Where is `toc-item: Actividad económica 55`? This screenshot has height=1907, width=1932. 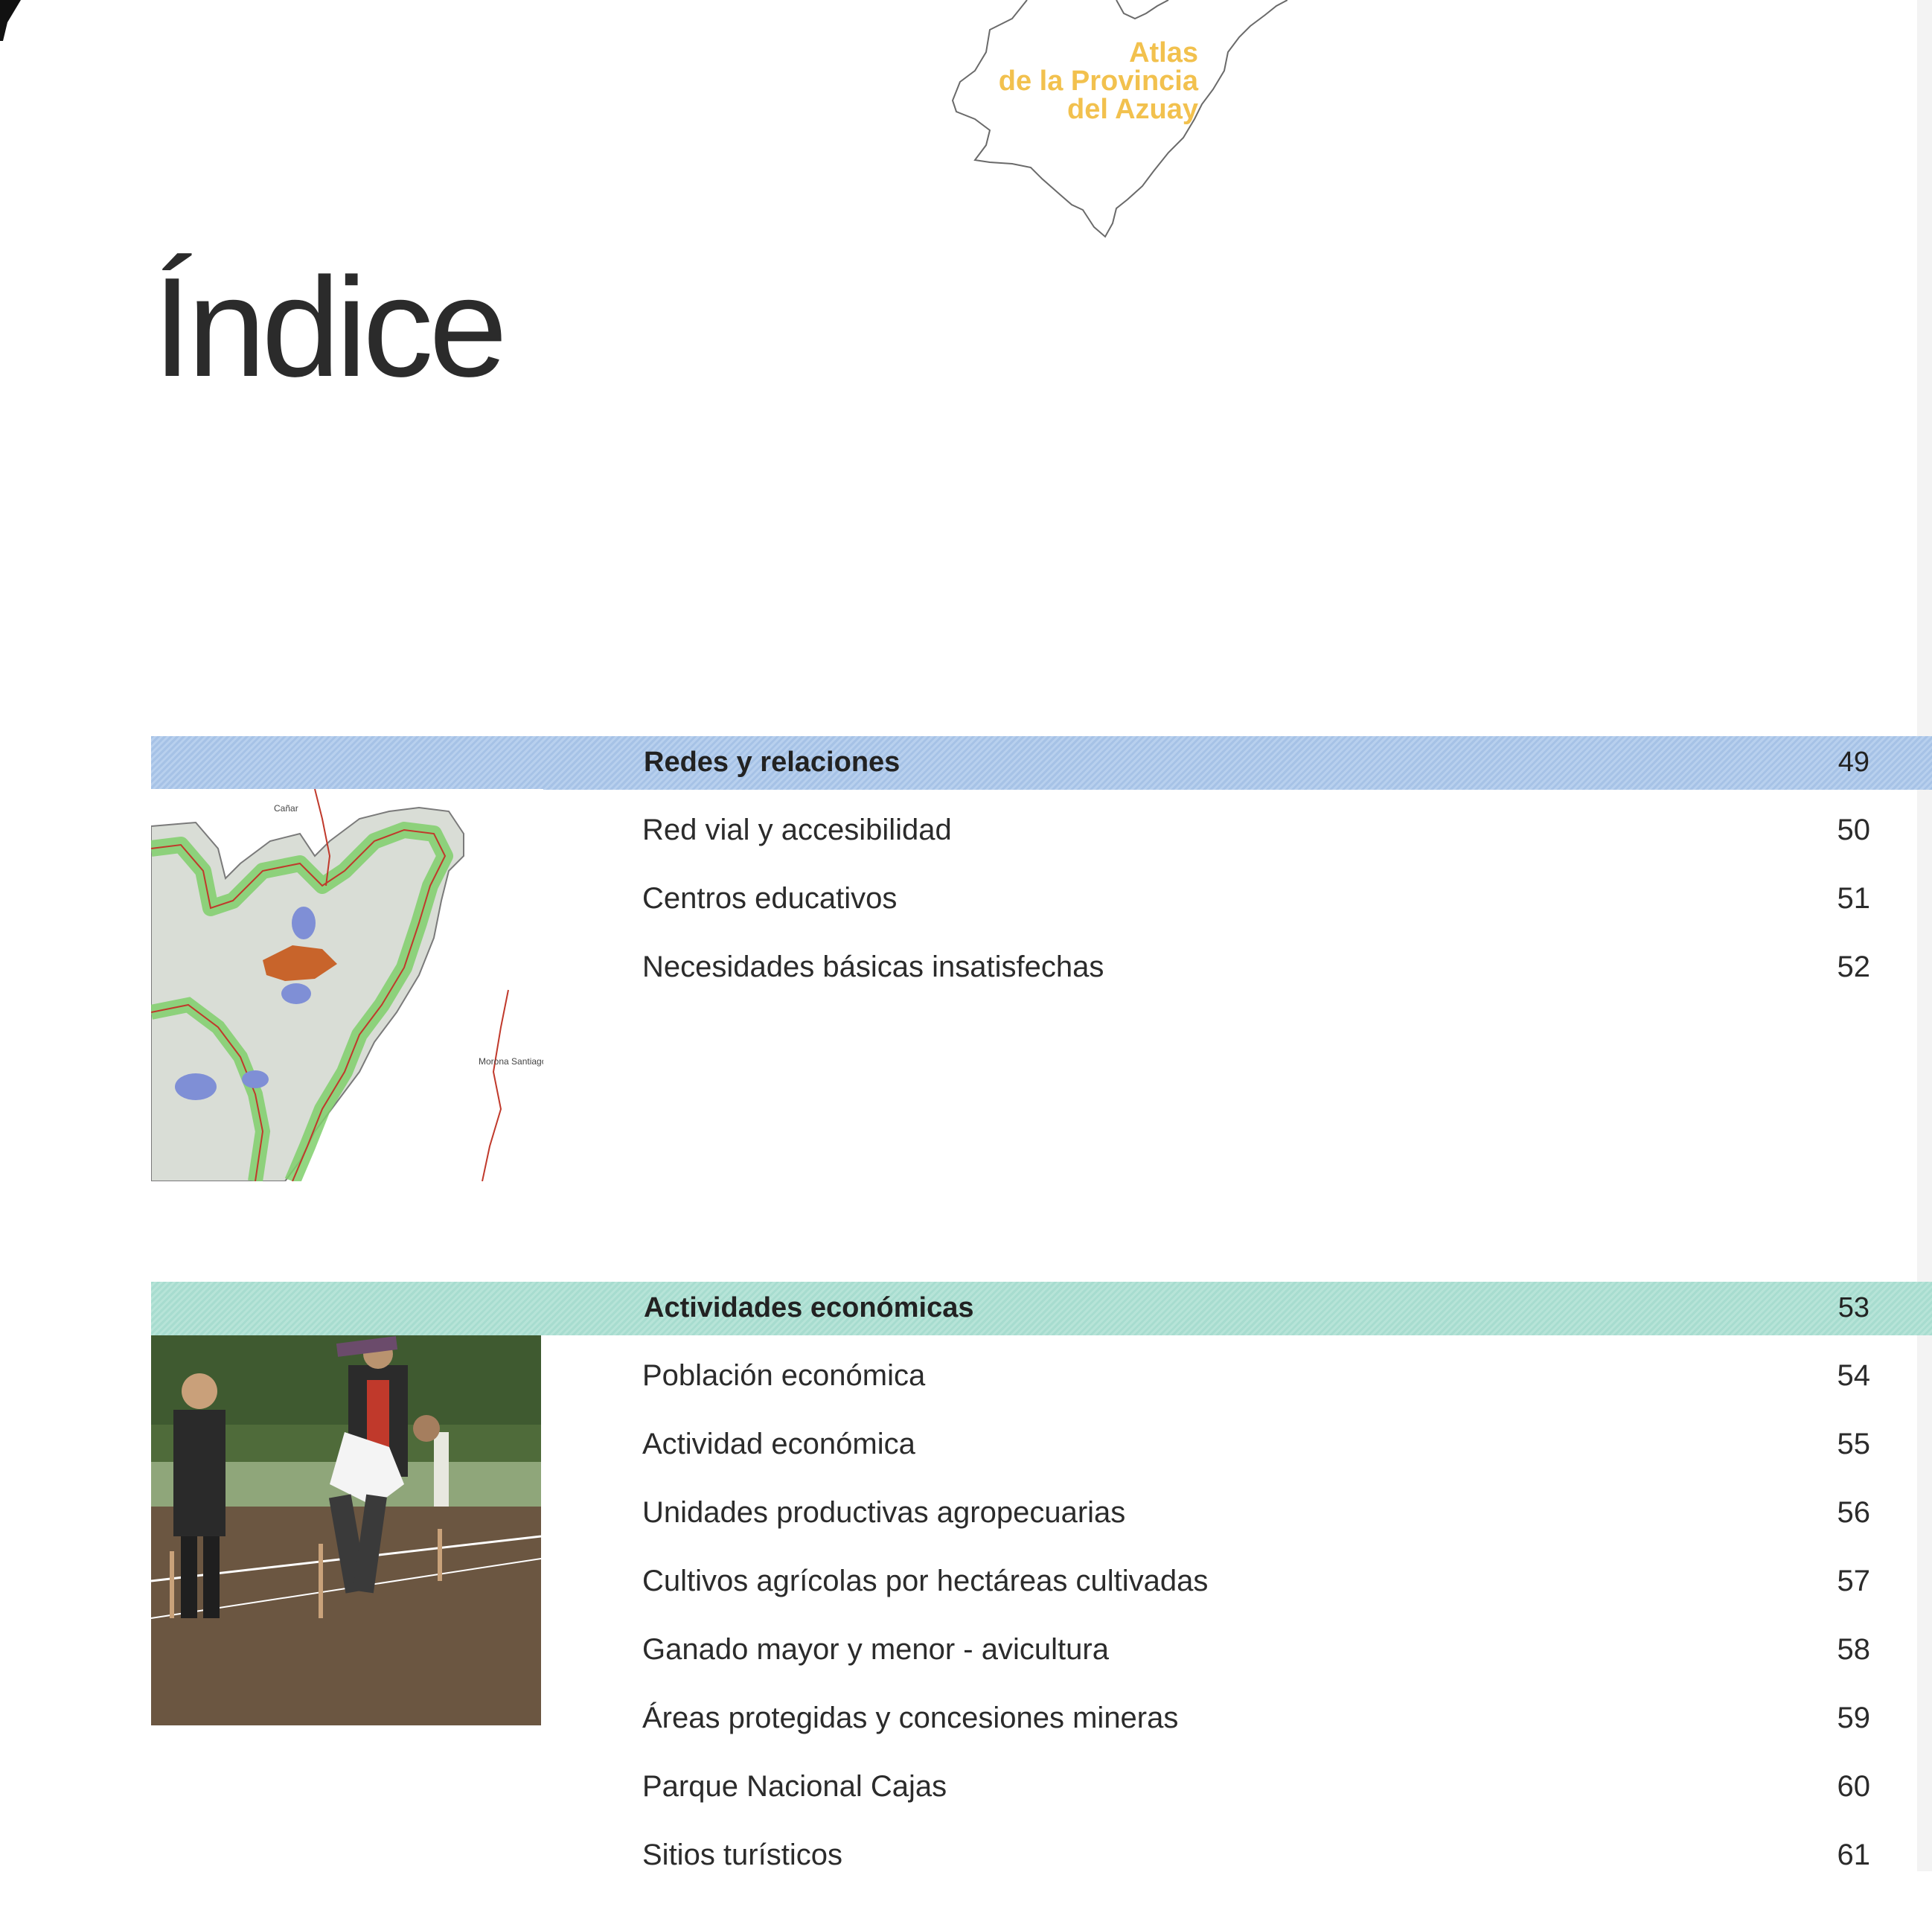 toc-item: Actividad económica 55 is located at coordinates (1256, 1462).